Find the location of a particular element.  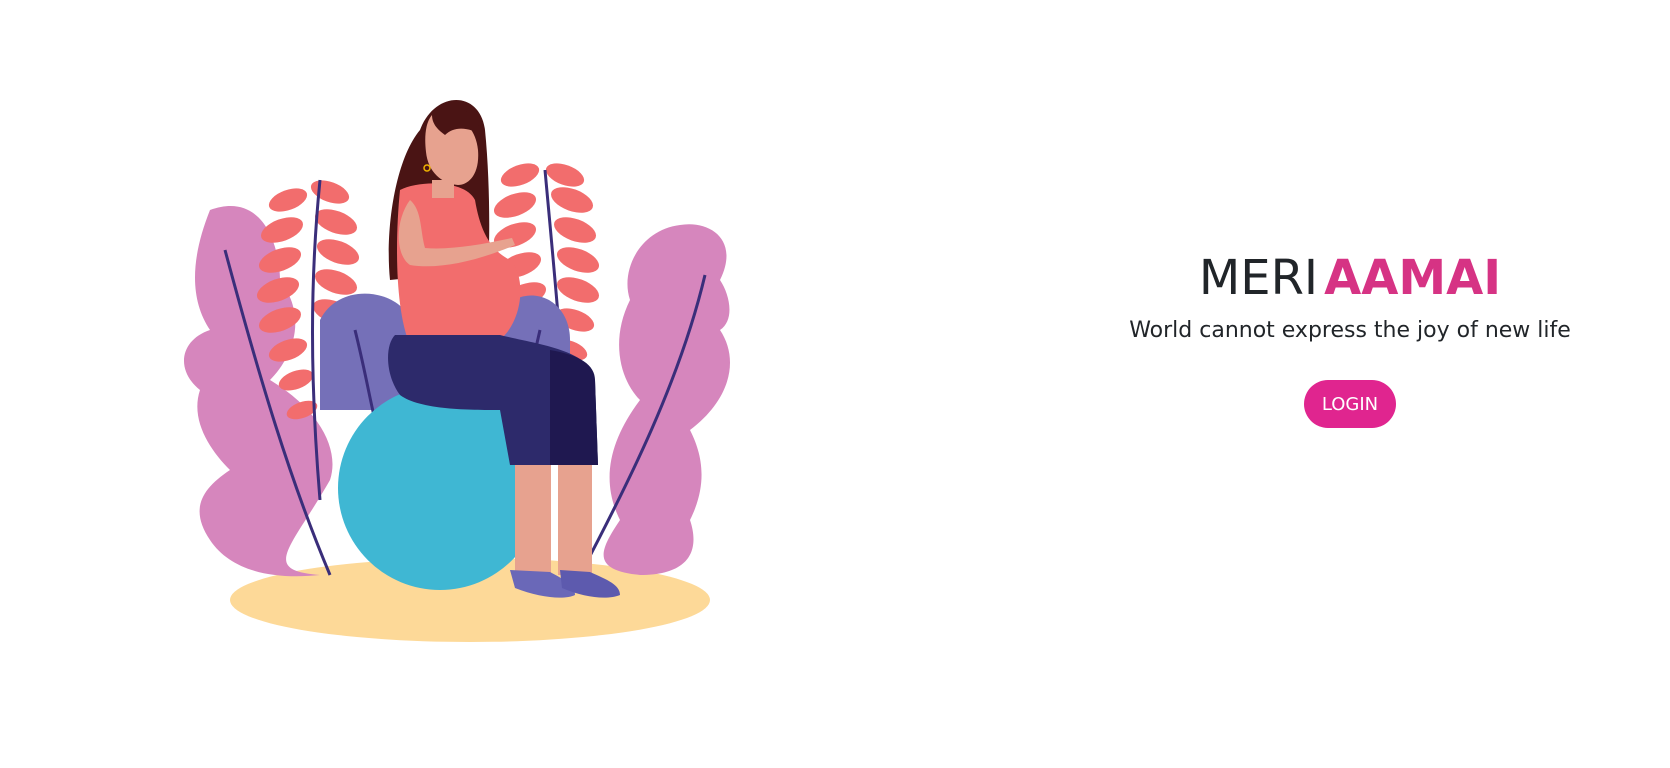

tagline: World cannot express the joy of new life is located at coordinates (1350, 330).